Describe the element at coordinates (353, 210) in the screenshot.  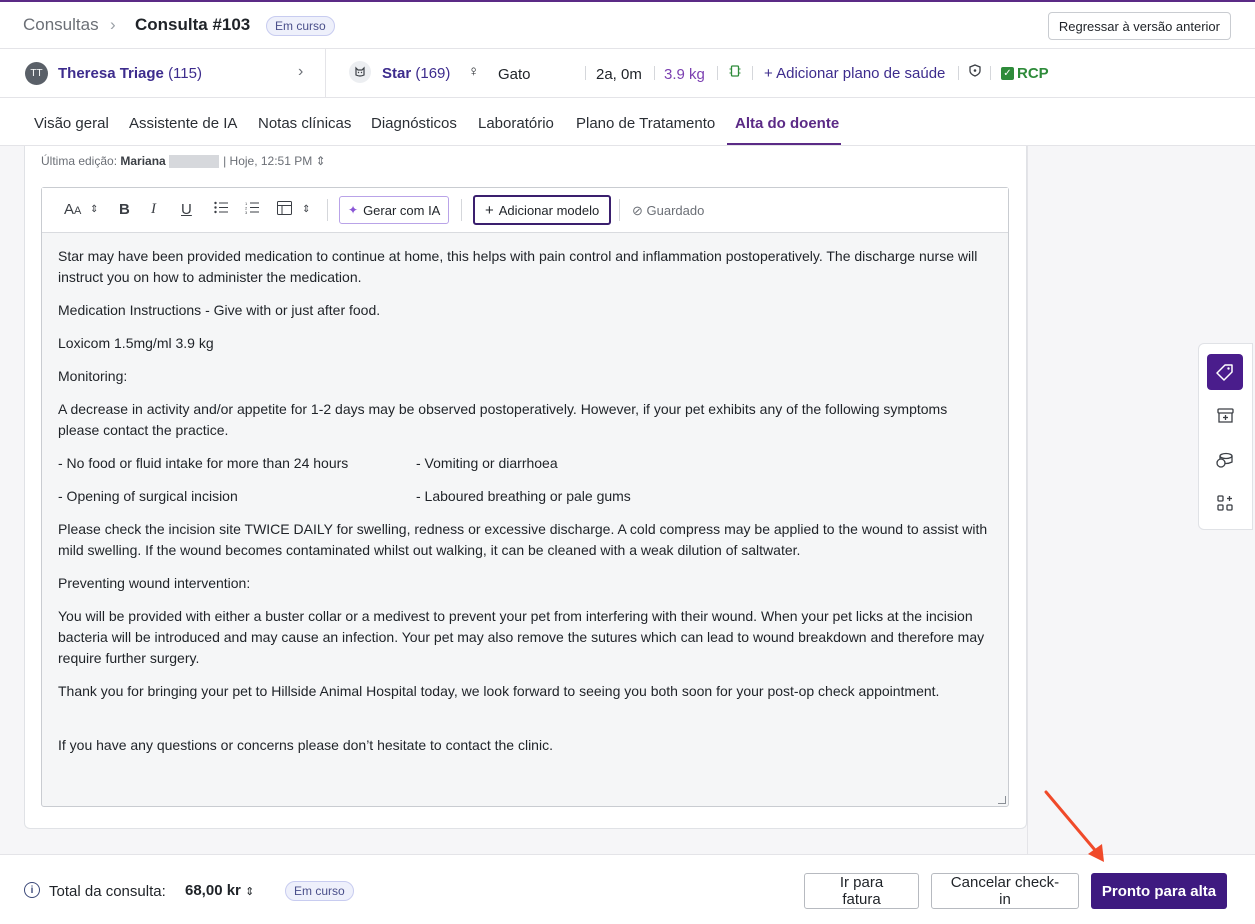
I see `sparkle-icon: ✦` at that location.